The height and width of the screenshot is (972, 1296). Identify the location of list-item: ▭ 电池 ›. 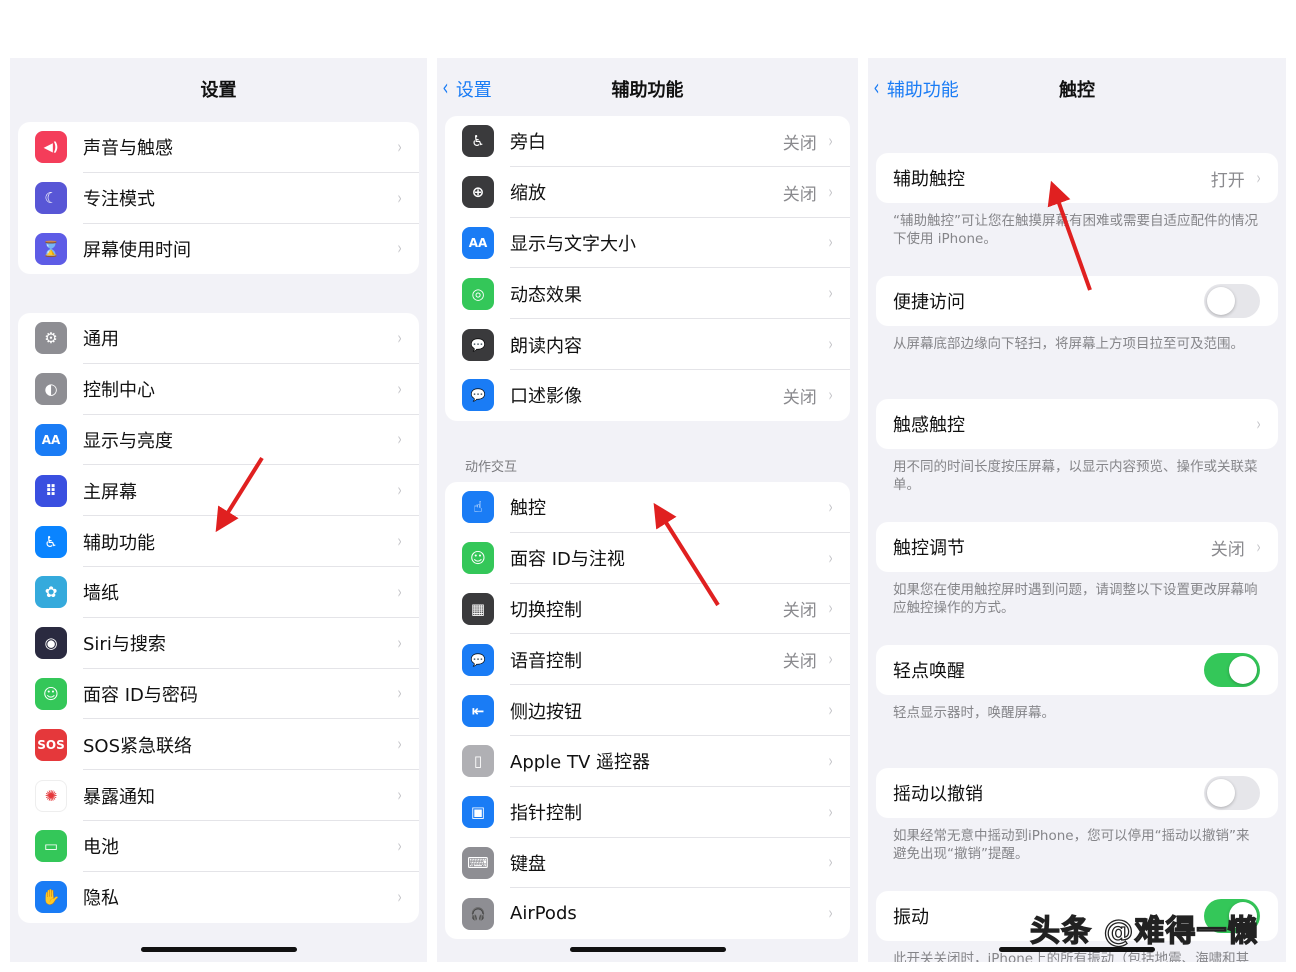
(218, 846).